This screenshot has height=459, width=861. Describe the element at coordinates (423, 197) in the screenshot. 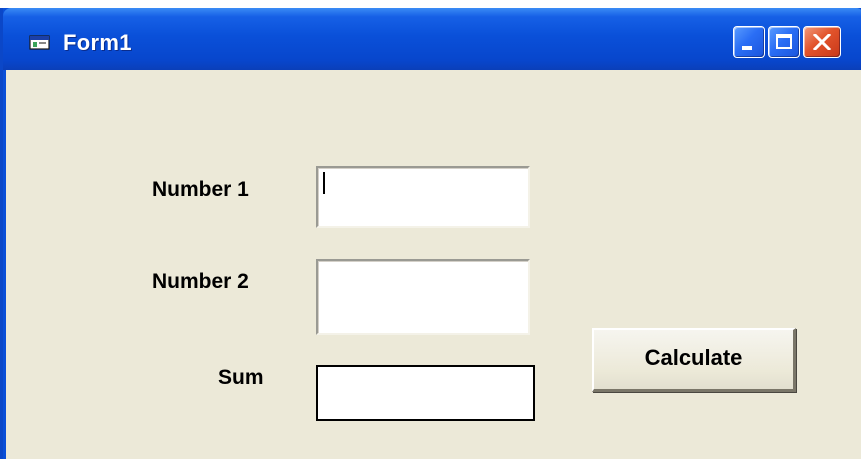

I see `number1-input` at that location.